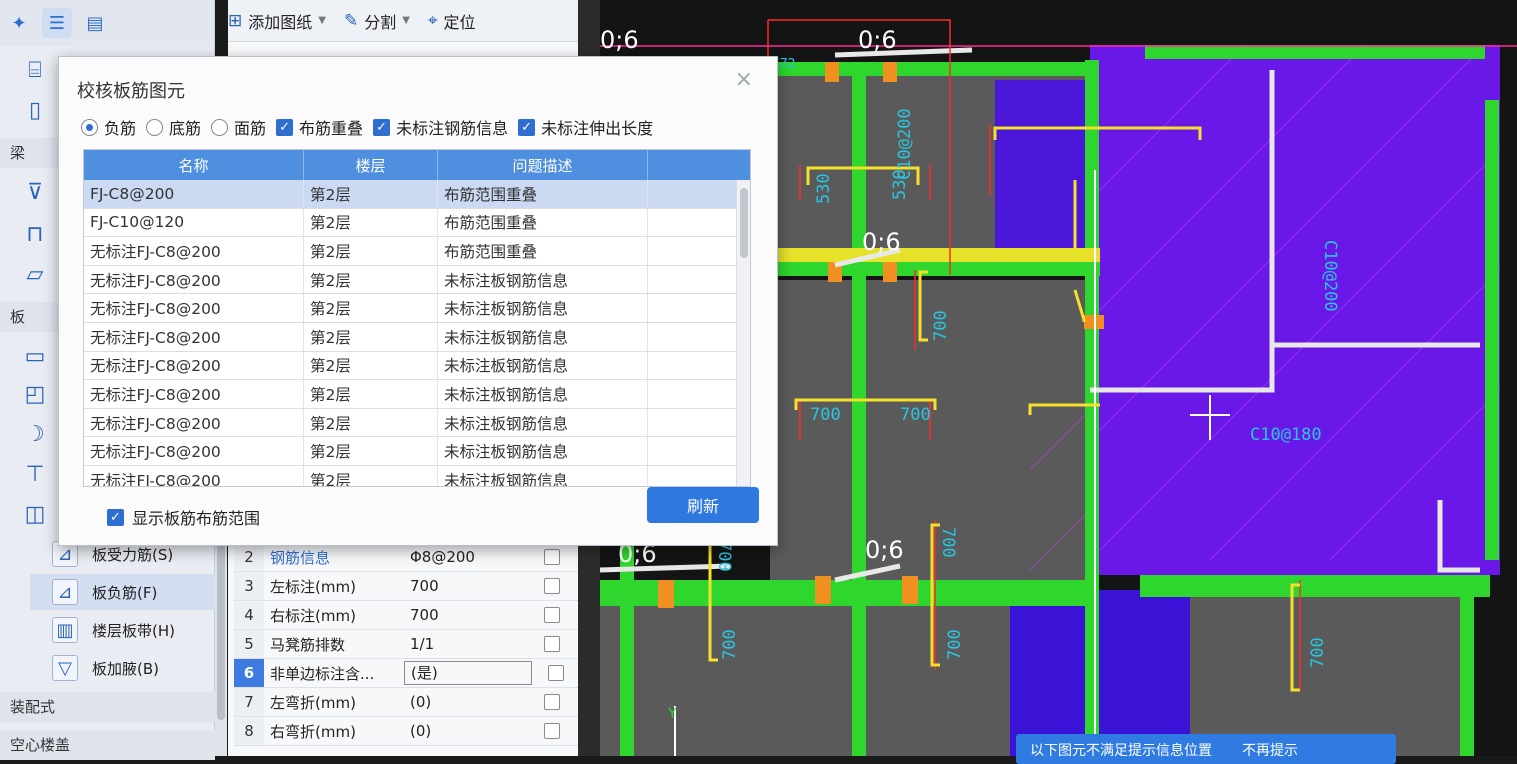 This screenshot has height=764, width=1517. Describe the element at coordinates (1330, 673) in the screenshot. I see `slab-area` at that location.